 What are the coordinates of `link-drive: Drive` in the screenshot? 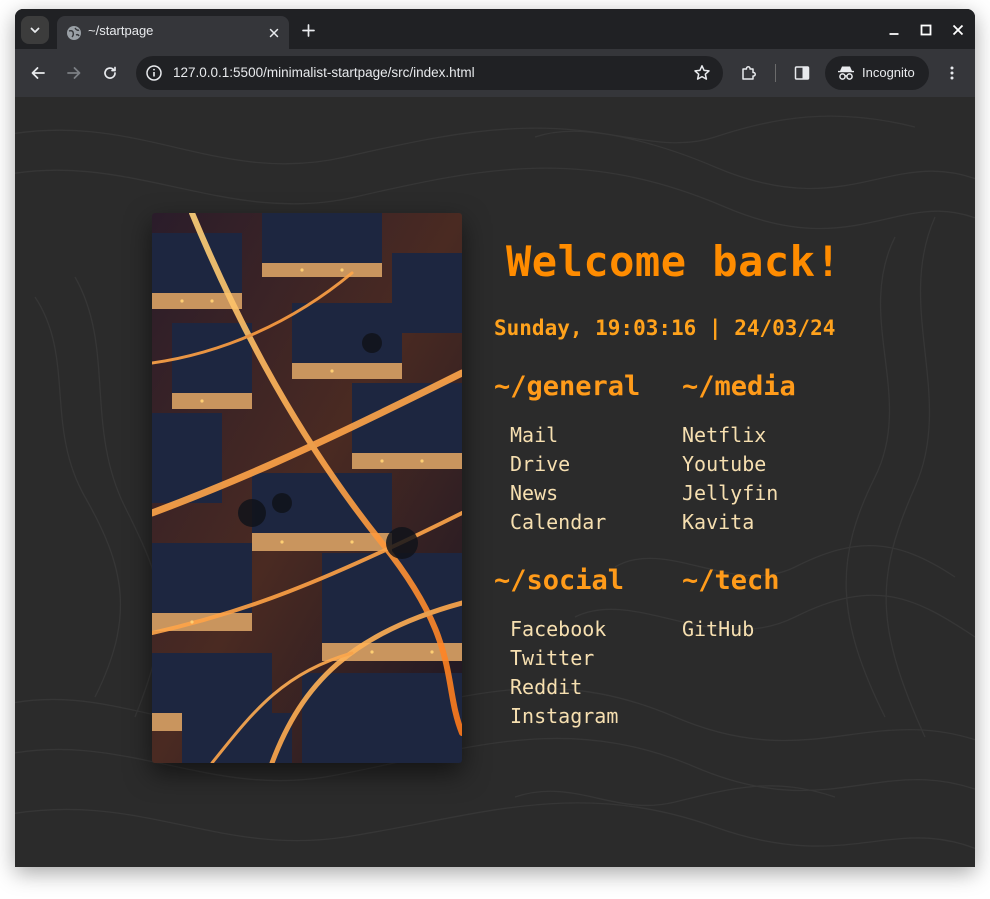 It's located at (558, 464).